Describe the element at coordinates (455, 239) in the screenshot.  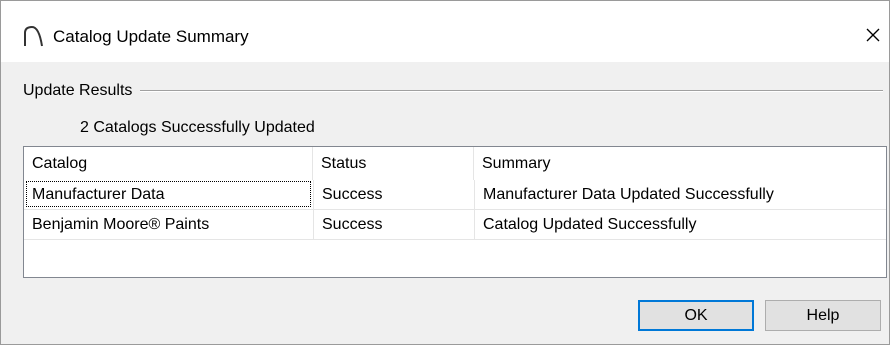
I see `row-divider` at that location.